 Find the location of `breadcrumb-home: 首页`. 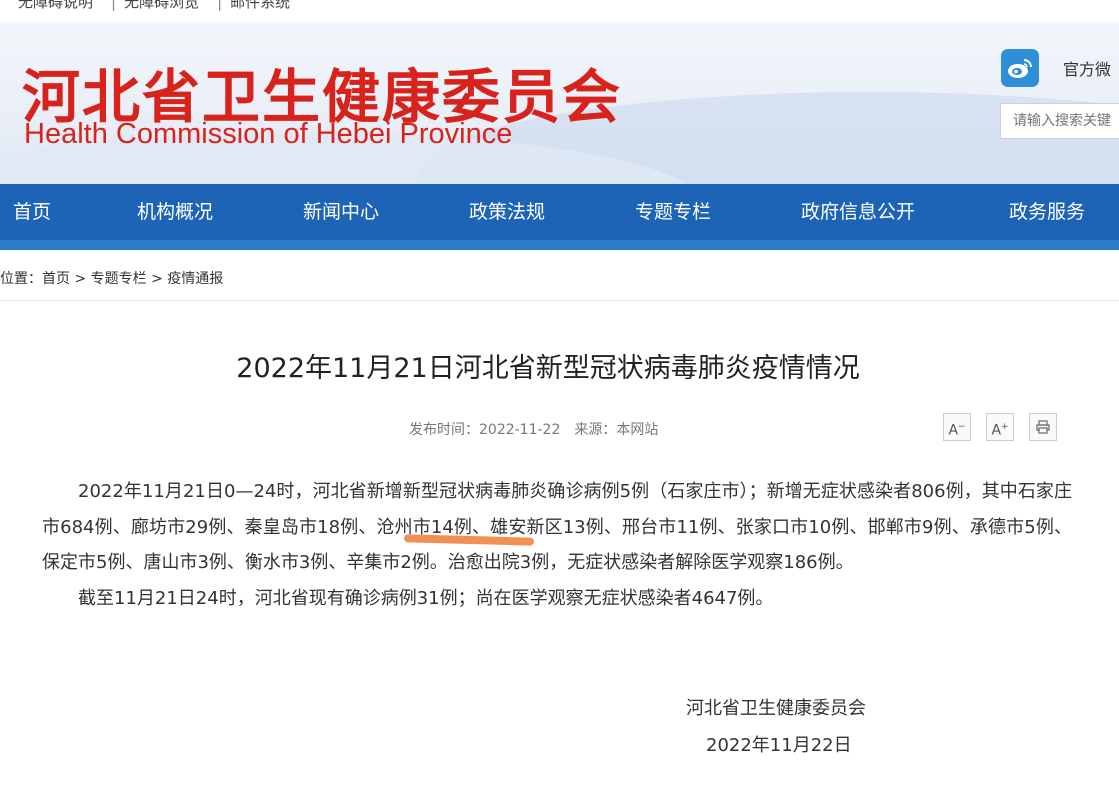

breadcrumb-home: 首页 is located at coordinates (56, 279).